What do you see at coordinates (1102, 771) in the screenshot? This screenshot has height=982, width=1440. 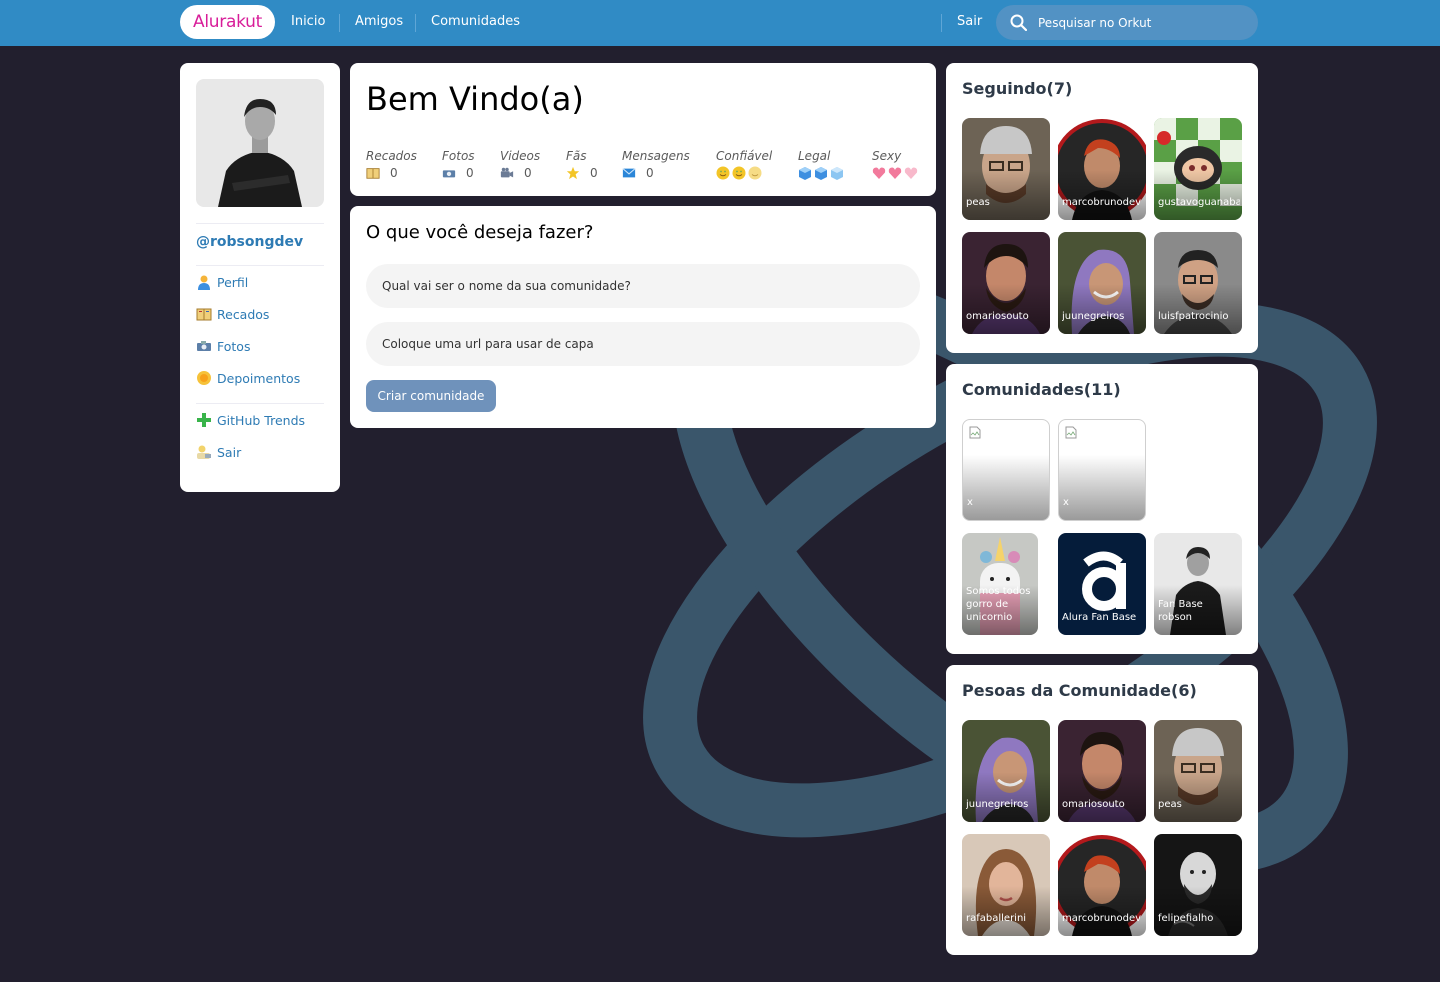 I see `member-card: omariosouto` at bounding box center [1102, 771].